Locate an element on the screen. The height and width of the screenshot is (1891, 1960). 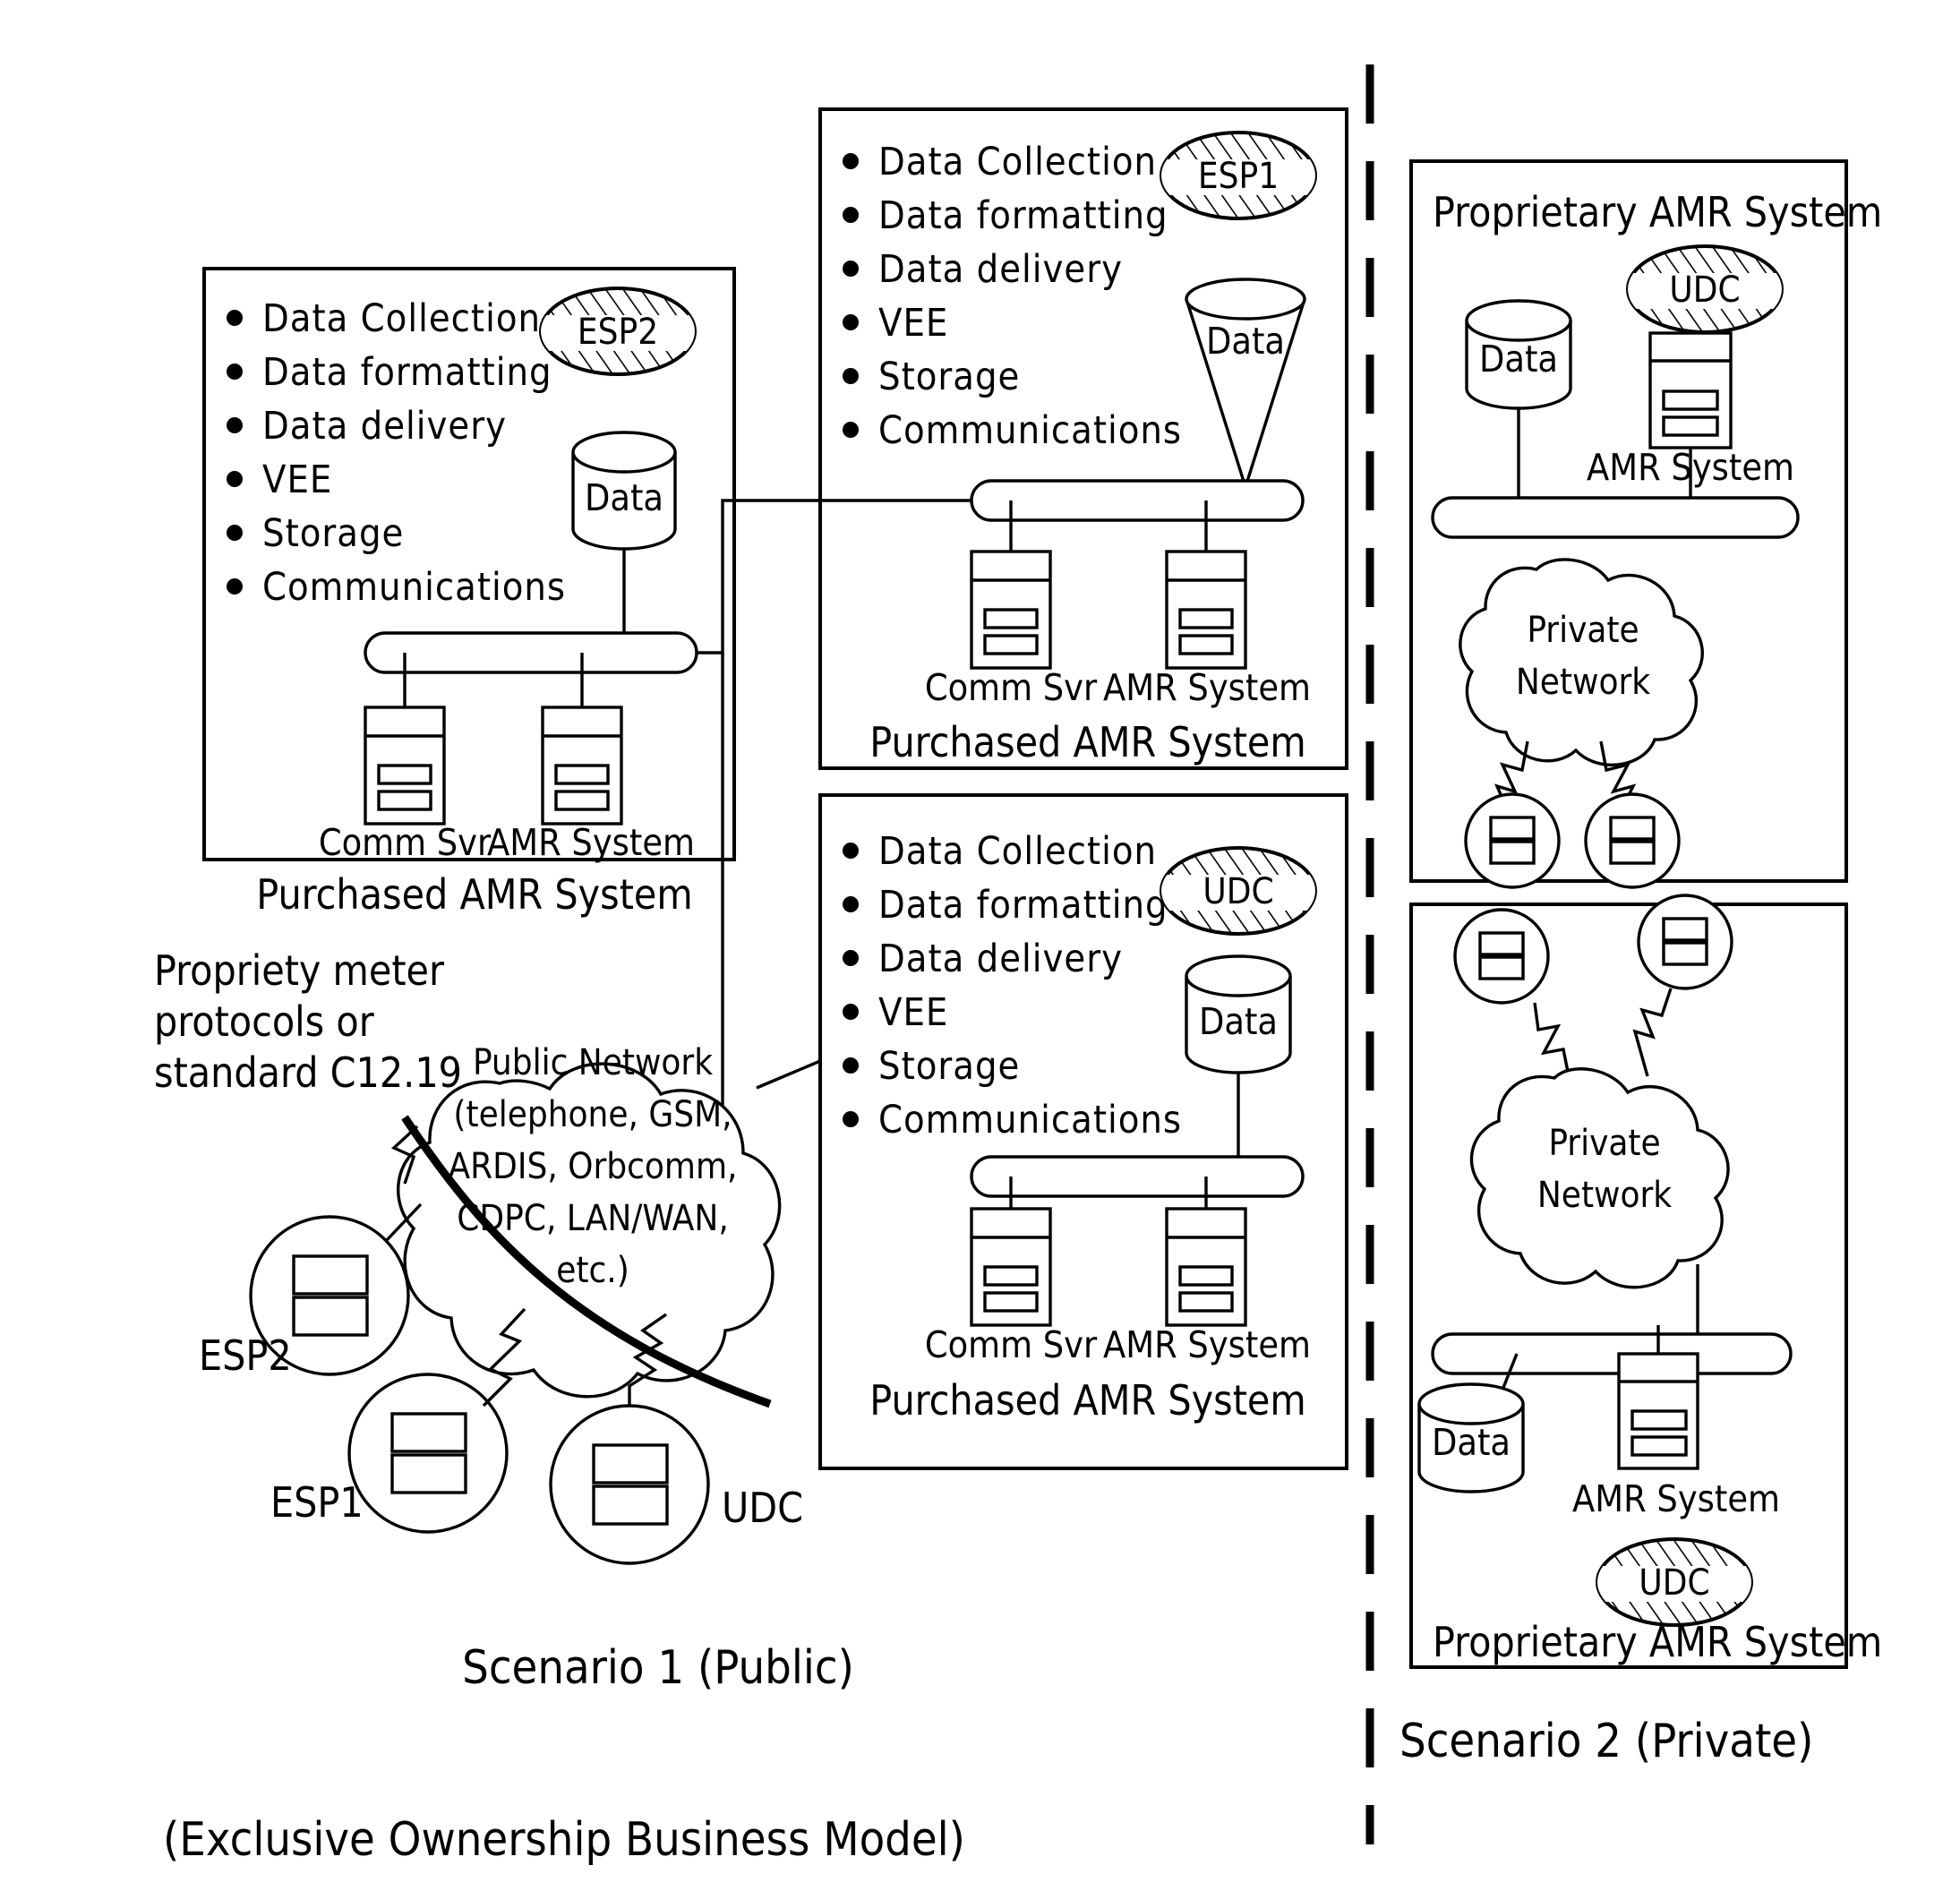
udc-bus is located at coordinates (1137, 1176).